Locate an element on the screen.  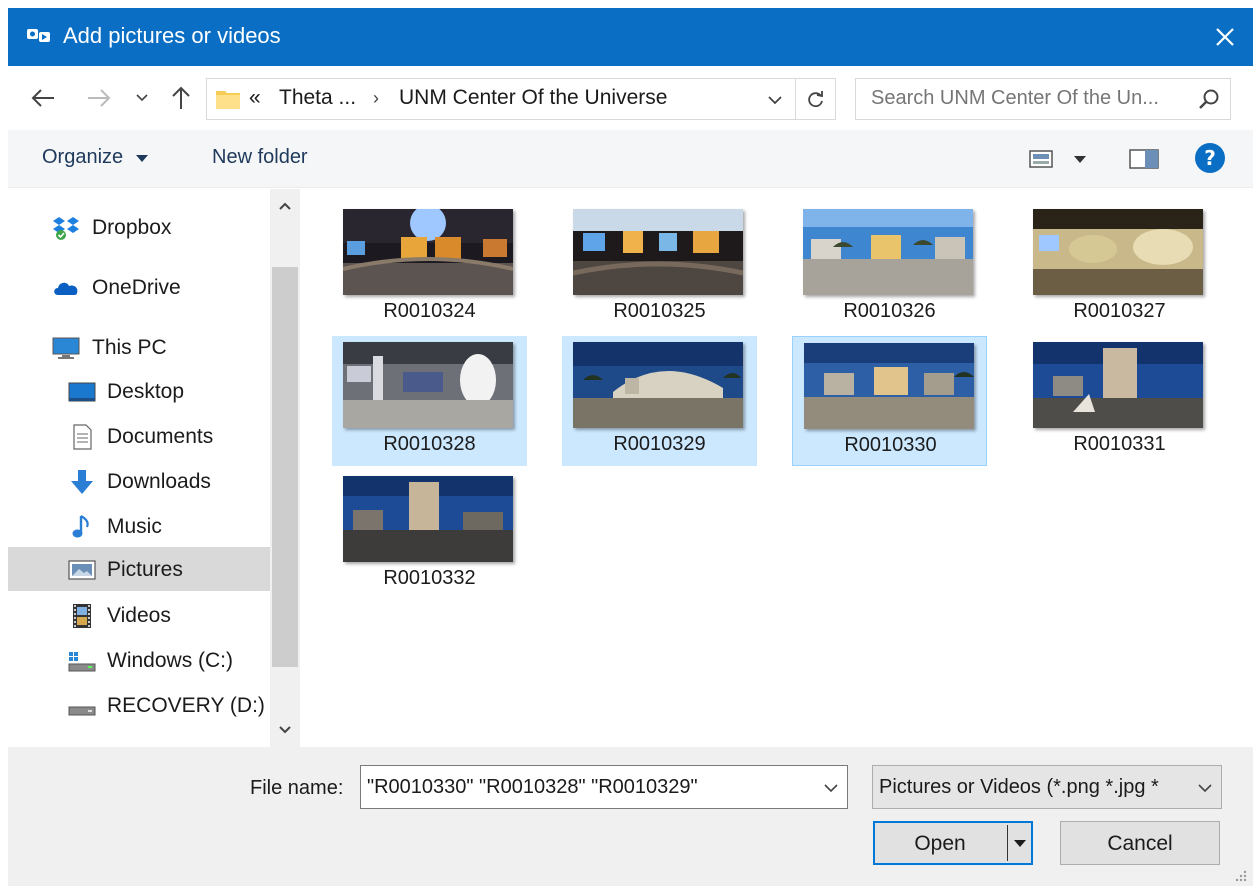
scroll-down-button is located at coordinates (285, 730).